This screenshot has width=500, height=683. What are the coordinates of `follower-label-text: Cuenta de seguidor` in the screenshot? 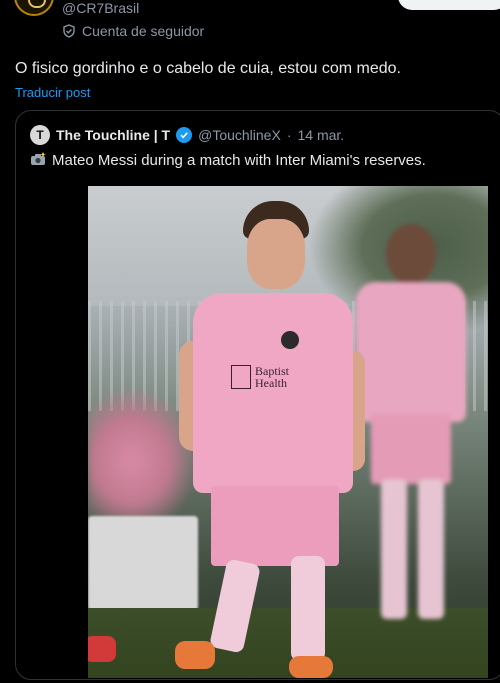 It's located at (143, 31).